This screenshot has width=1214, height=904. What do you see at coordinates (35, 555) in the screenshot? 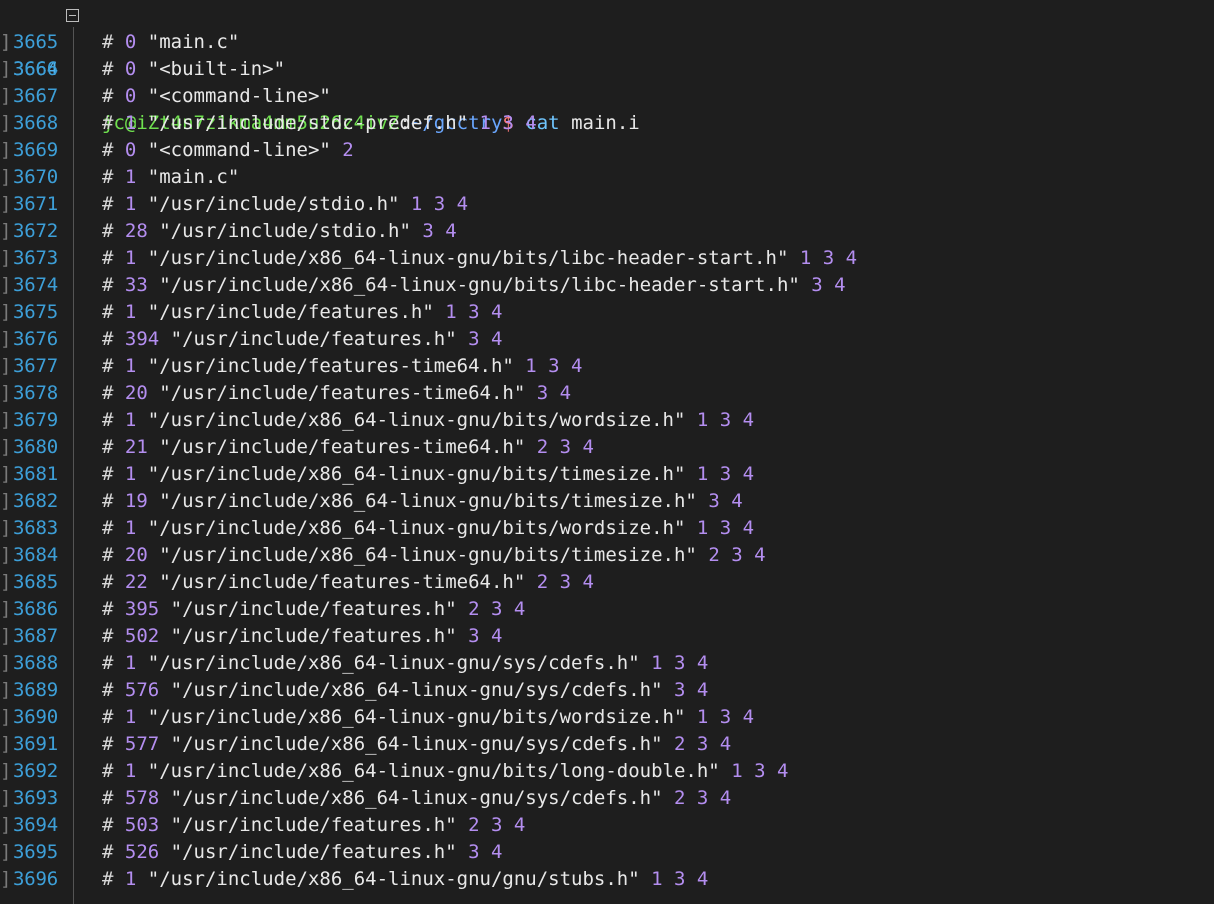
I see `line-number: 3684` at bounding box center [35, 555].